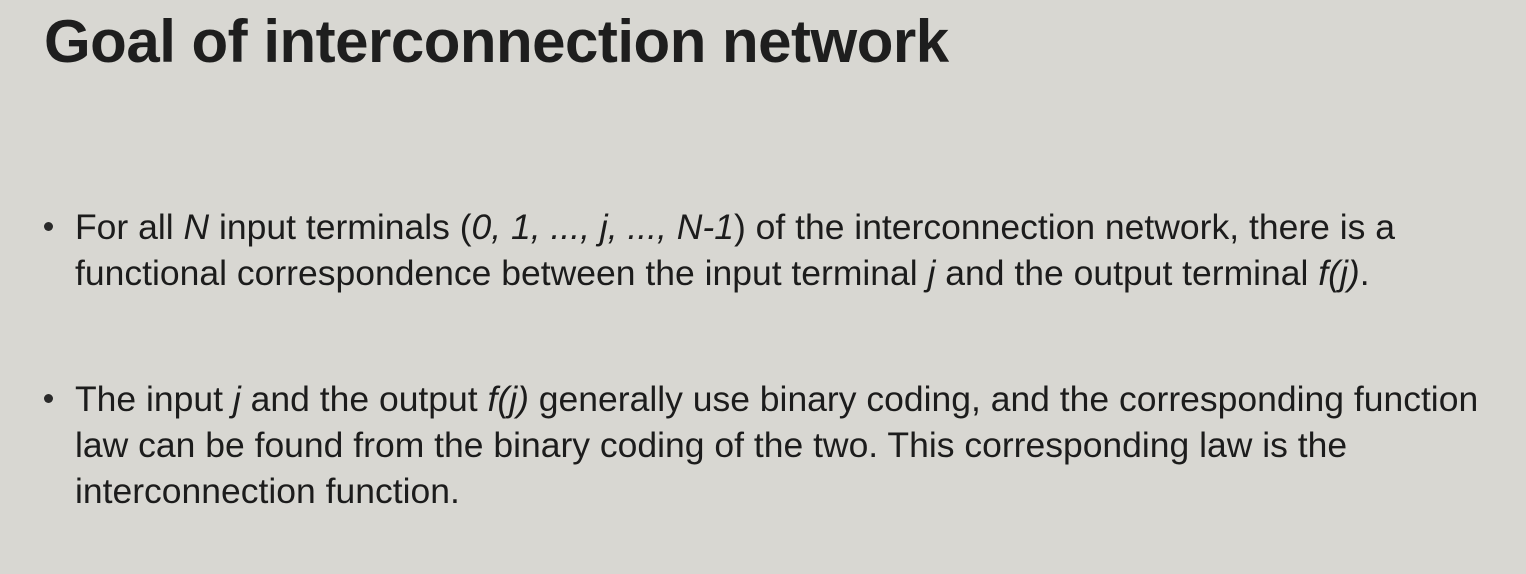  I want to click on bullet2-var-j: j, so click(236, 399).